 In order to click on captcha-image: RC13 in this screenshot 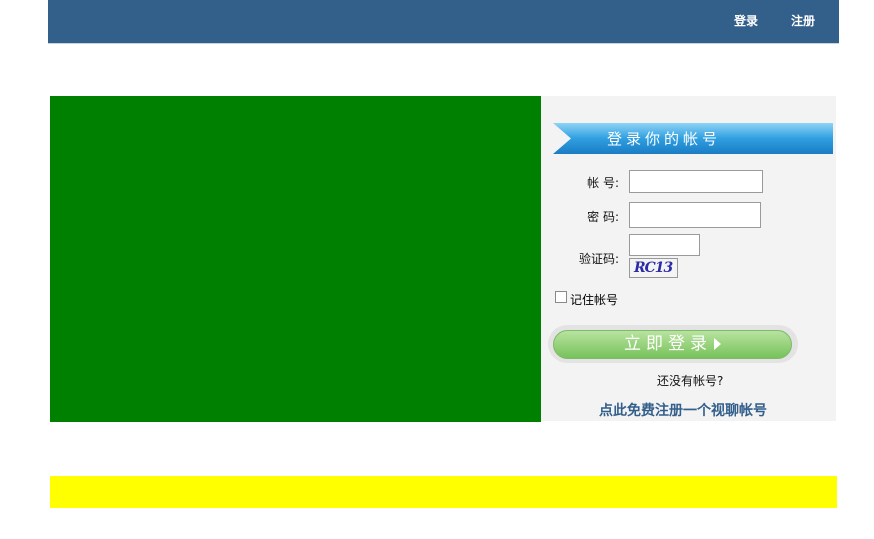, I will do `click(653, 268)`.